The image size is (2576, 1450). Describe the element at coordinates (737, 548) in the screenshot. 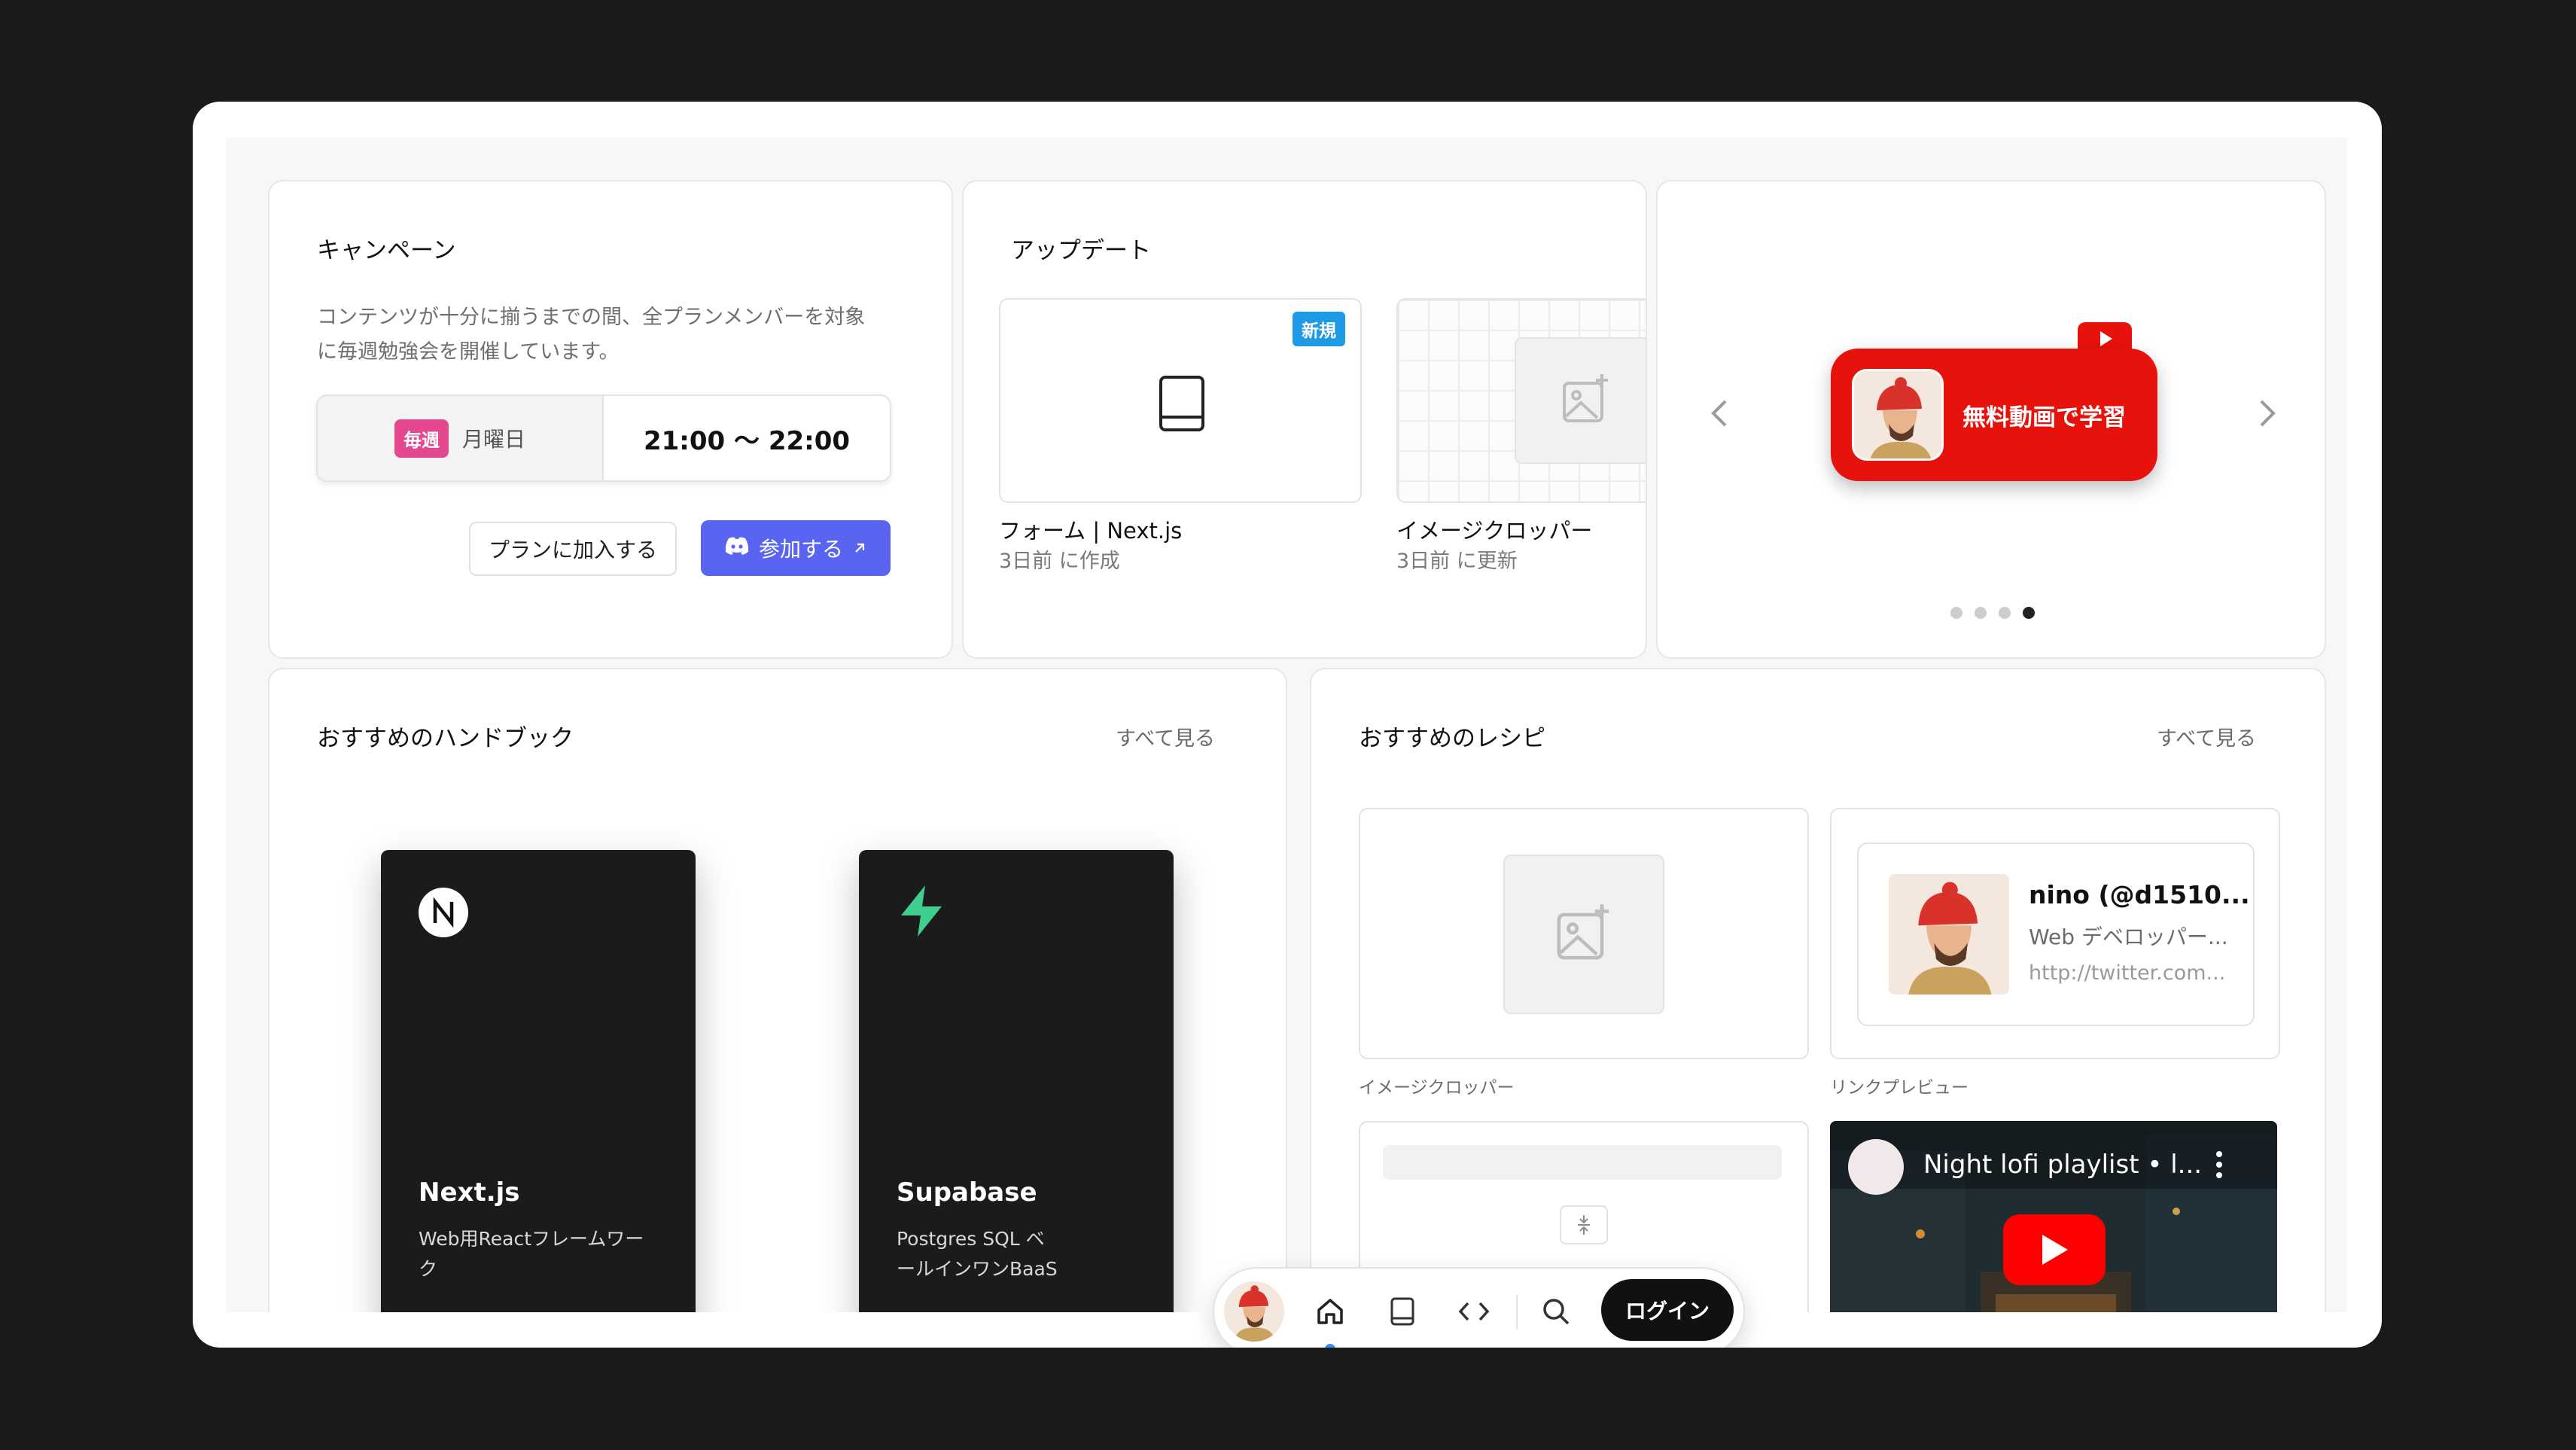

I see `discord-icon` at that location.